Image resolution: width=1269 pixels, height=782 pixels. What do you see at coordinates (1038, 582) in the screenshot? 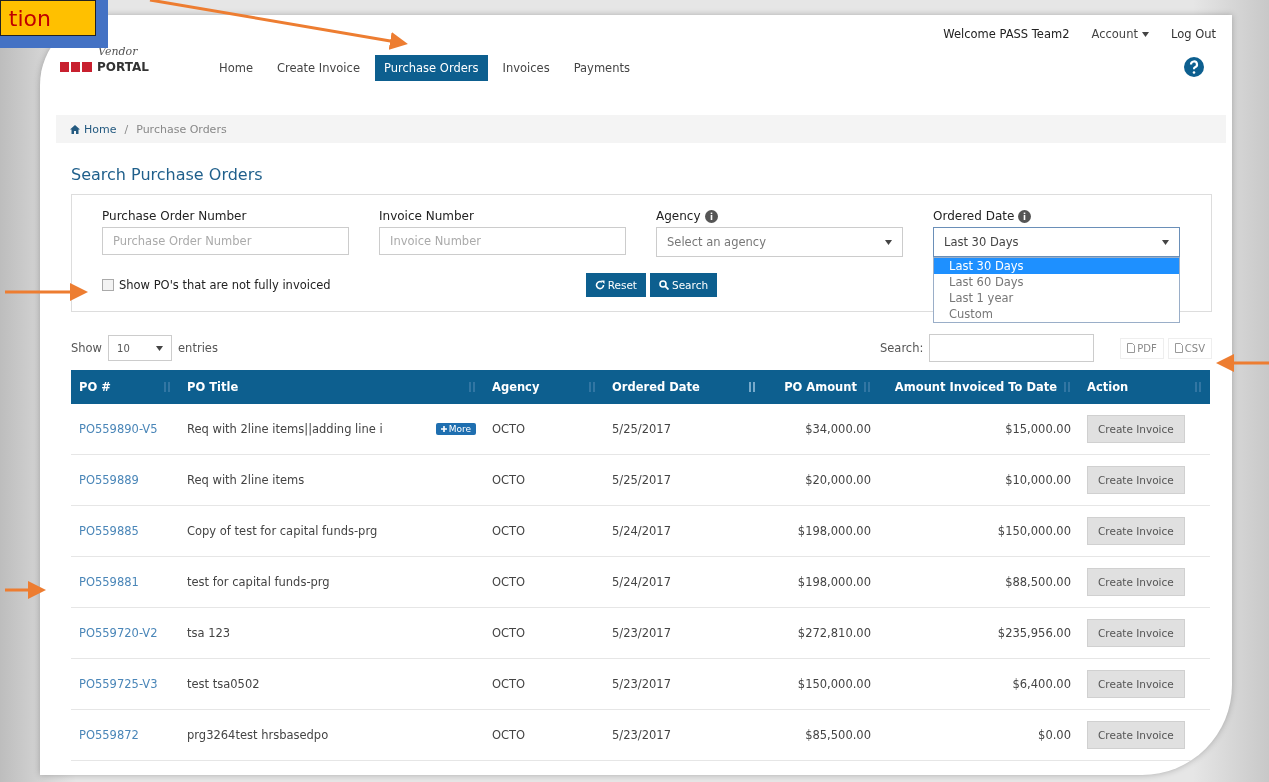
I see `table-cell: $88,500.00` at bounding box center [1038, 582].